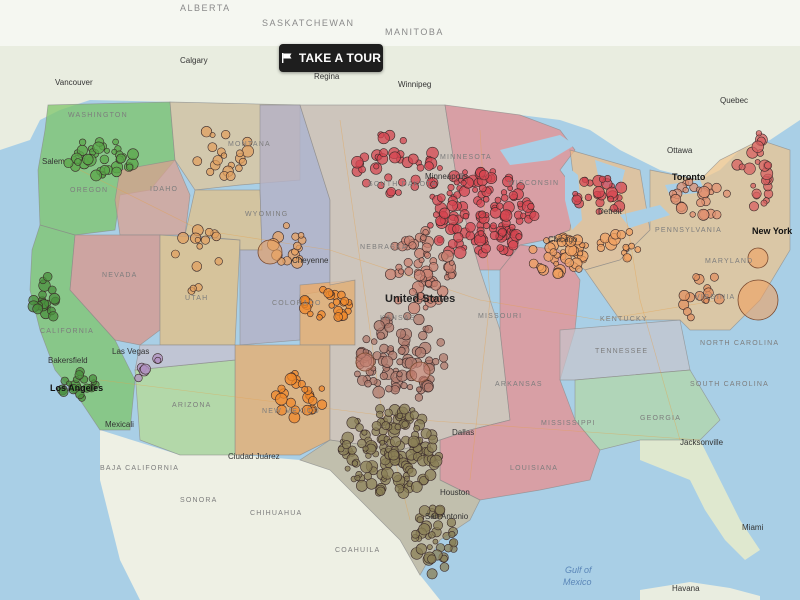  What do you see at coordinates (331, 58) in the screenshot?
I see `take-a-tour-button: TAKE A TOUR` at bounding box center [331, 58].